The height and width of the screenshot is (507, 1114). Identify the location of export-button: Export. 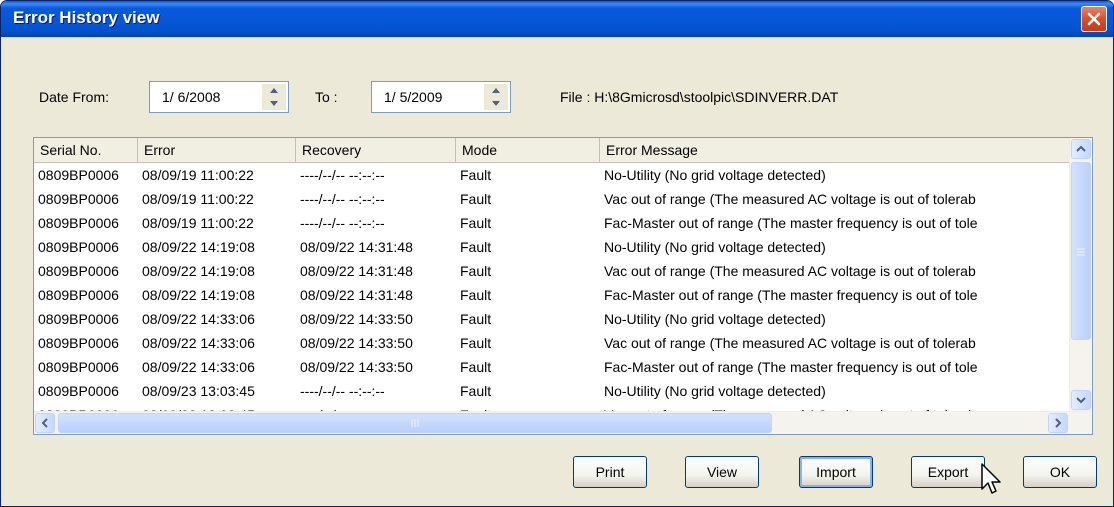
(948, 472).